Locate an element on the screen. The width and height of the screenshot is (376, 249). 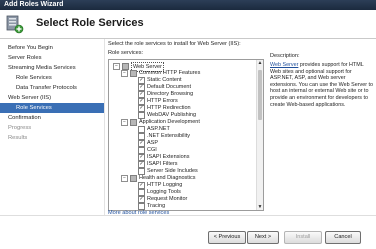
sidebar-item-iis-role-services: Role Services is located at coordinates (52, 108).